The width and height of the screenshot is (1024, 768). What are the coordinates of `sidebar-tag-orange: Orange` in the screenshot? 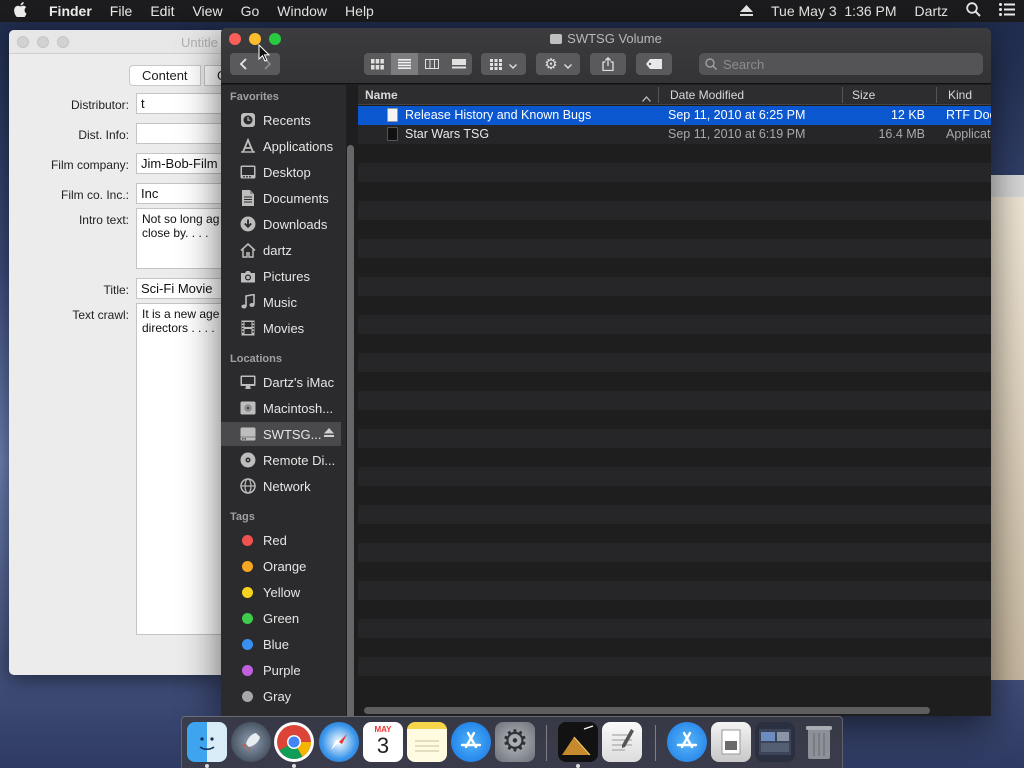 It's located at (281, 566).